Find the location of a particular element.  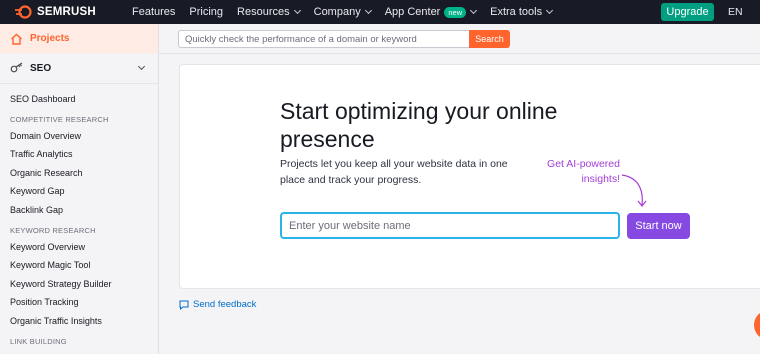

send-feedback-link: Send feedback is located at coordinates (217, 304).